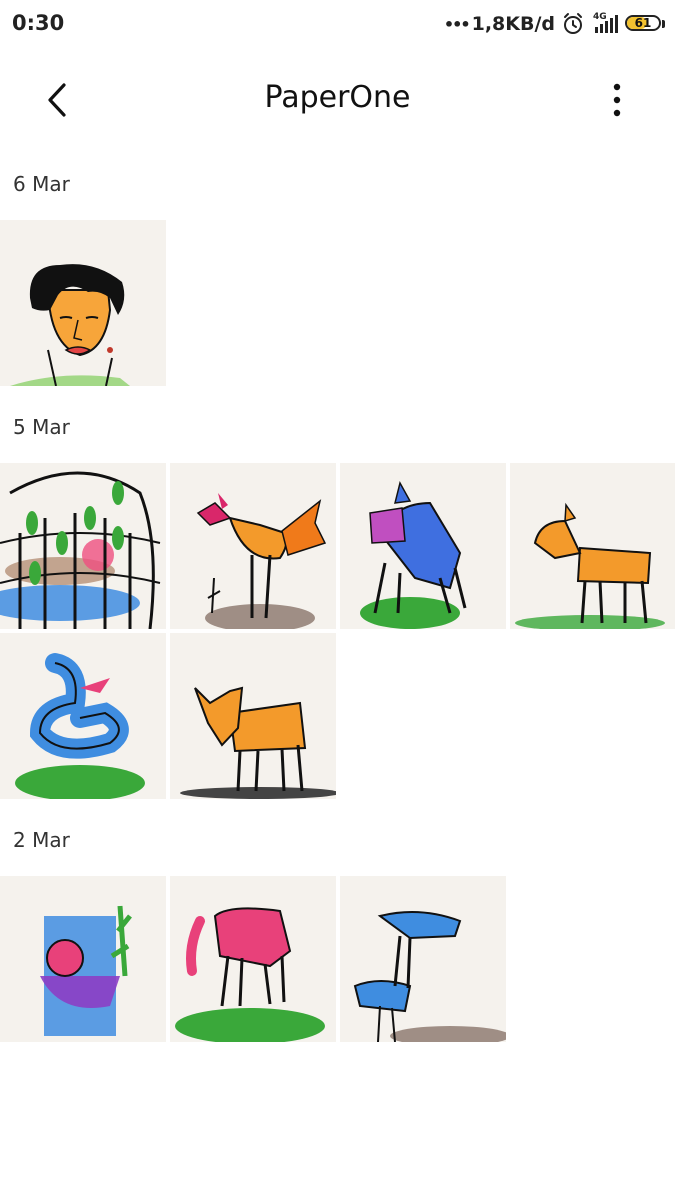 This screenshot has width=675, height=1200. I want to click on status-bar: 0:30 ••• 1,8KB/d 4G 61, so click(337, 25).